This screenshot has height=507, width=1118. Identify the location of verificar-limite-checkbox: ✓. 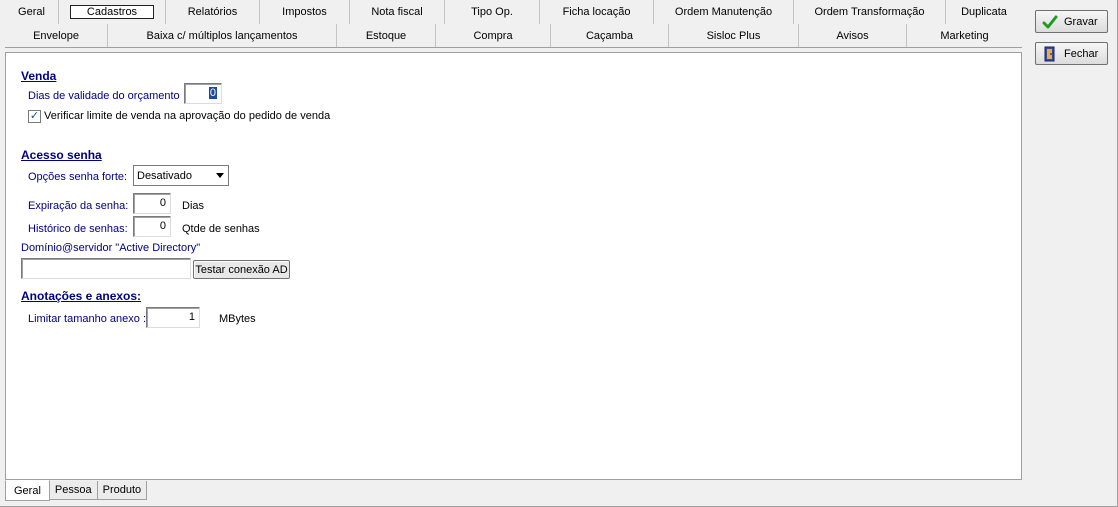
(34, 116).